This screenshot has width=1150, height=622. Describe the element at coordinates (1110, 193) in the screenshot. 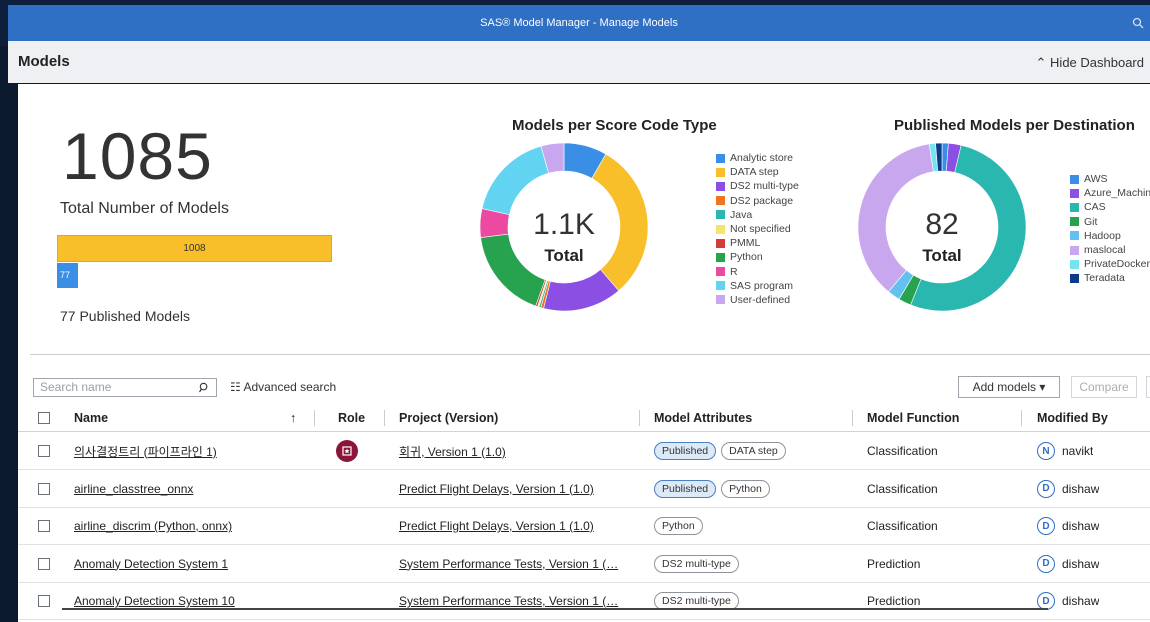

I see `destination-legend-item: Azure_Machin` at that location.